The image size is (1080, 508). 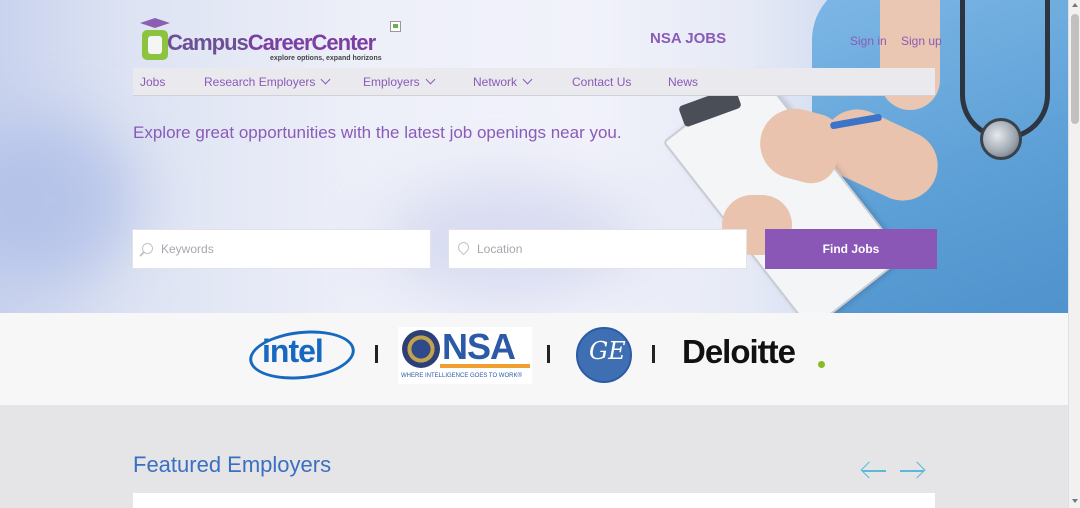 What do you see at coordinates (147, 248) in the screenshot?
I see `search-icon` at bounding box center [147, 248].